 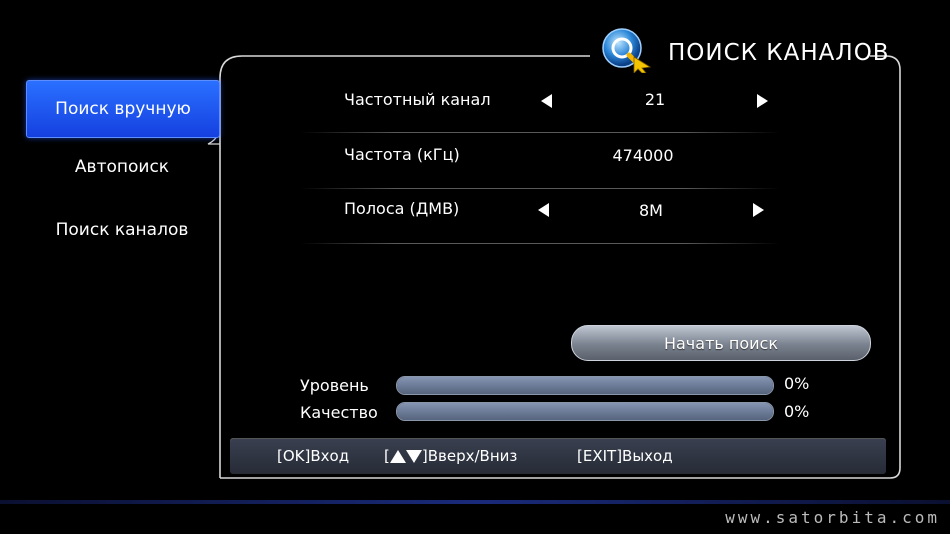 What do you see at coordinates (651, 210) in the screenshot?
I see `bandwidth-value: 8M` at bounding box center [651, 210].